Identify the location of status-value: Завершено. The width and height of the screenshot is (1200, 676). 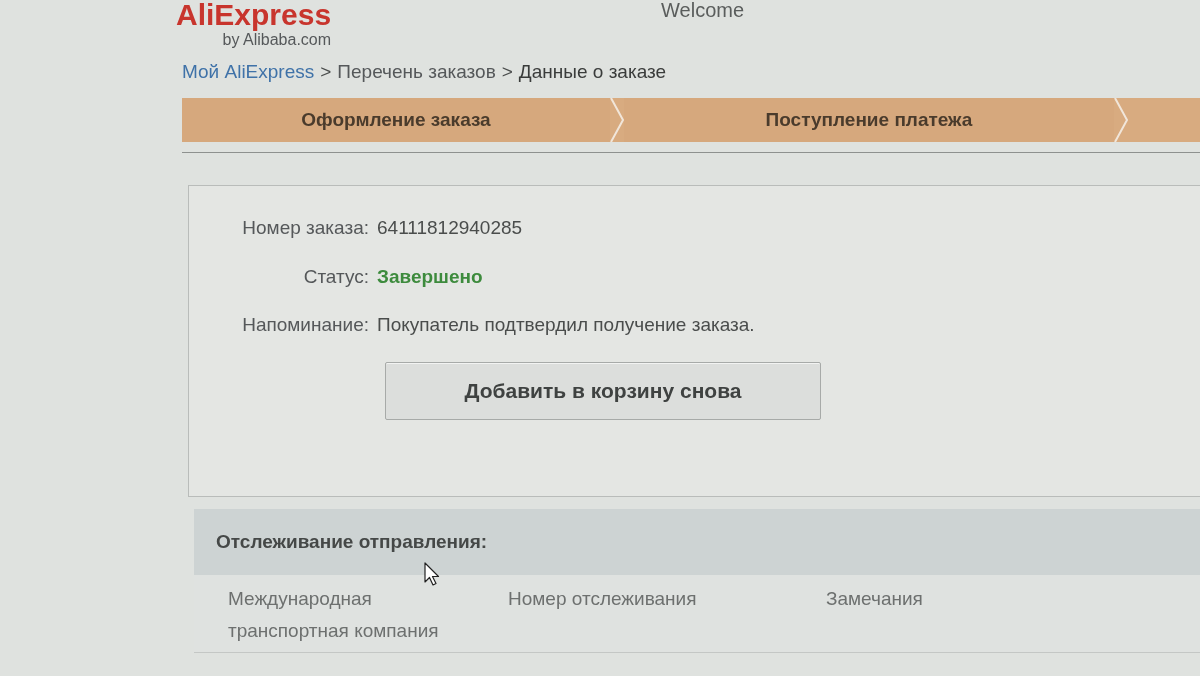
(430, 276).